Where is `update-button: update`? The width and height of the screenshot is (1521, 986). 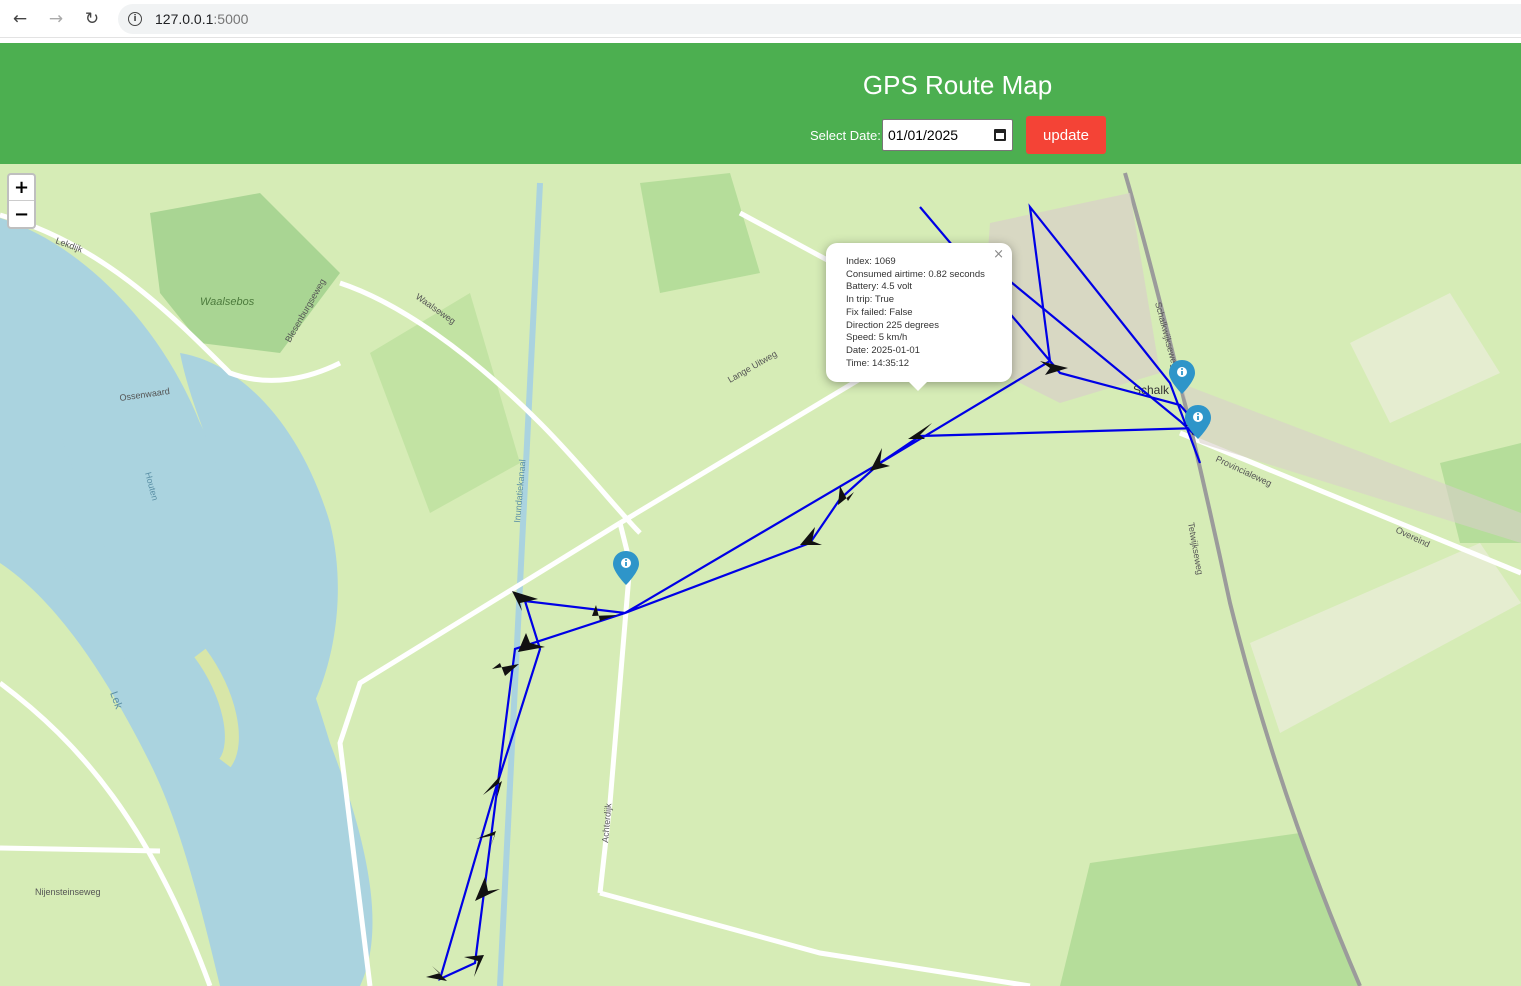
update-button: update is located at coordinates (1066, 135).